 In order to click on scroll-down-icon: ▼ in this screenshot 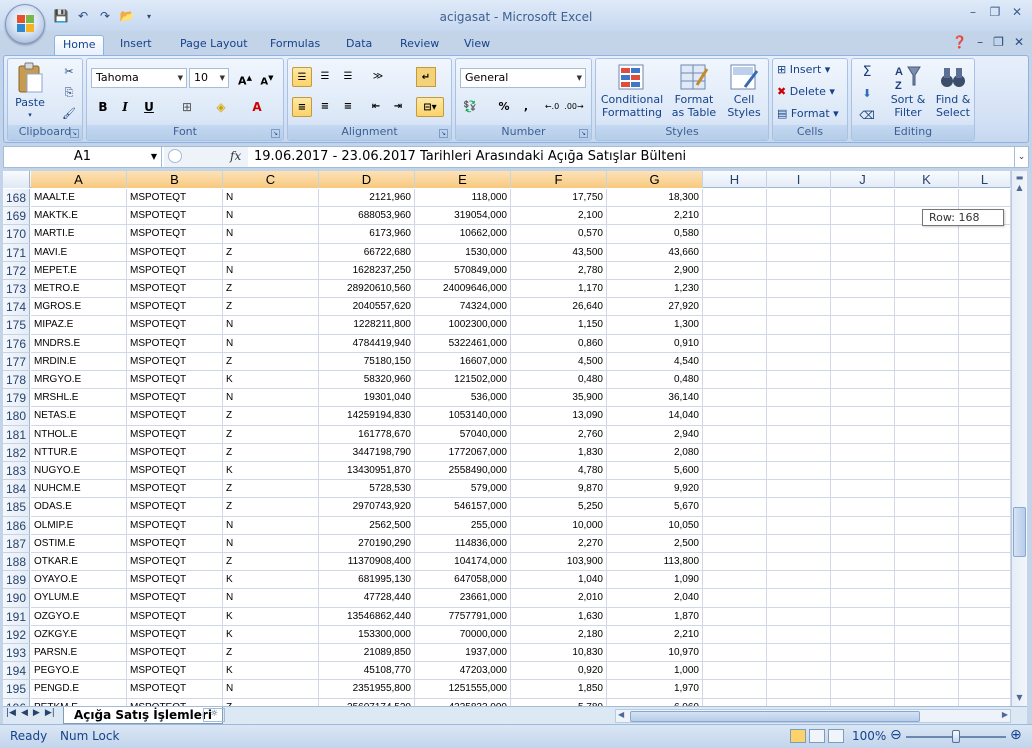, I will do `click(1019, 698)`.